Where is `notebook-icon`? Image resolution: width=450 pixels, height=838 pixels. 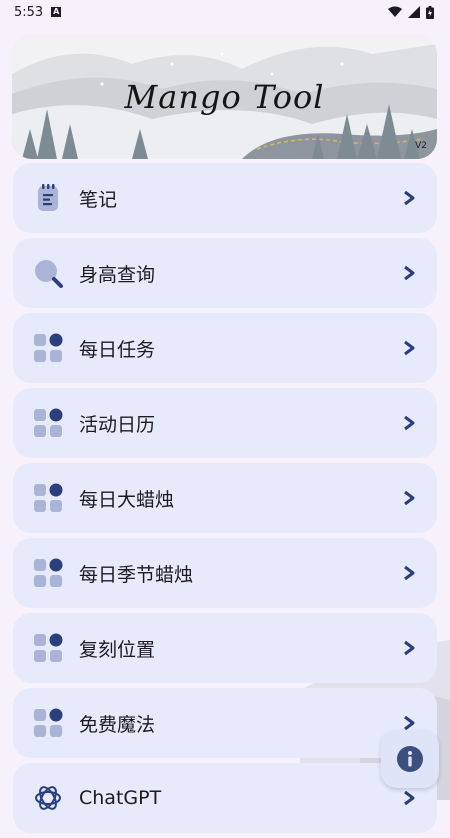
notebook-icon is located at coordinates (48, 197).